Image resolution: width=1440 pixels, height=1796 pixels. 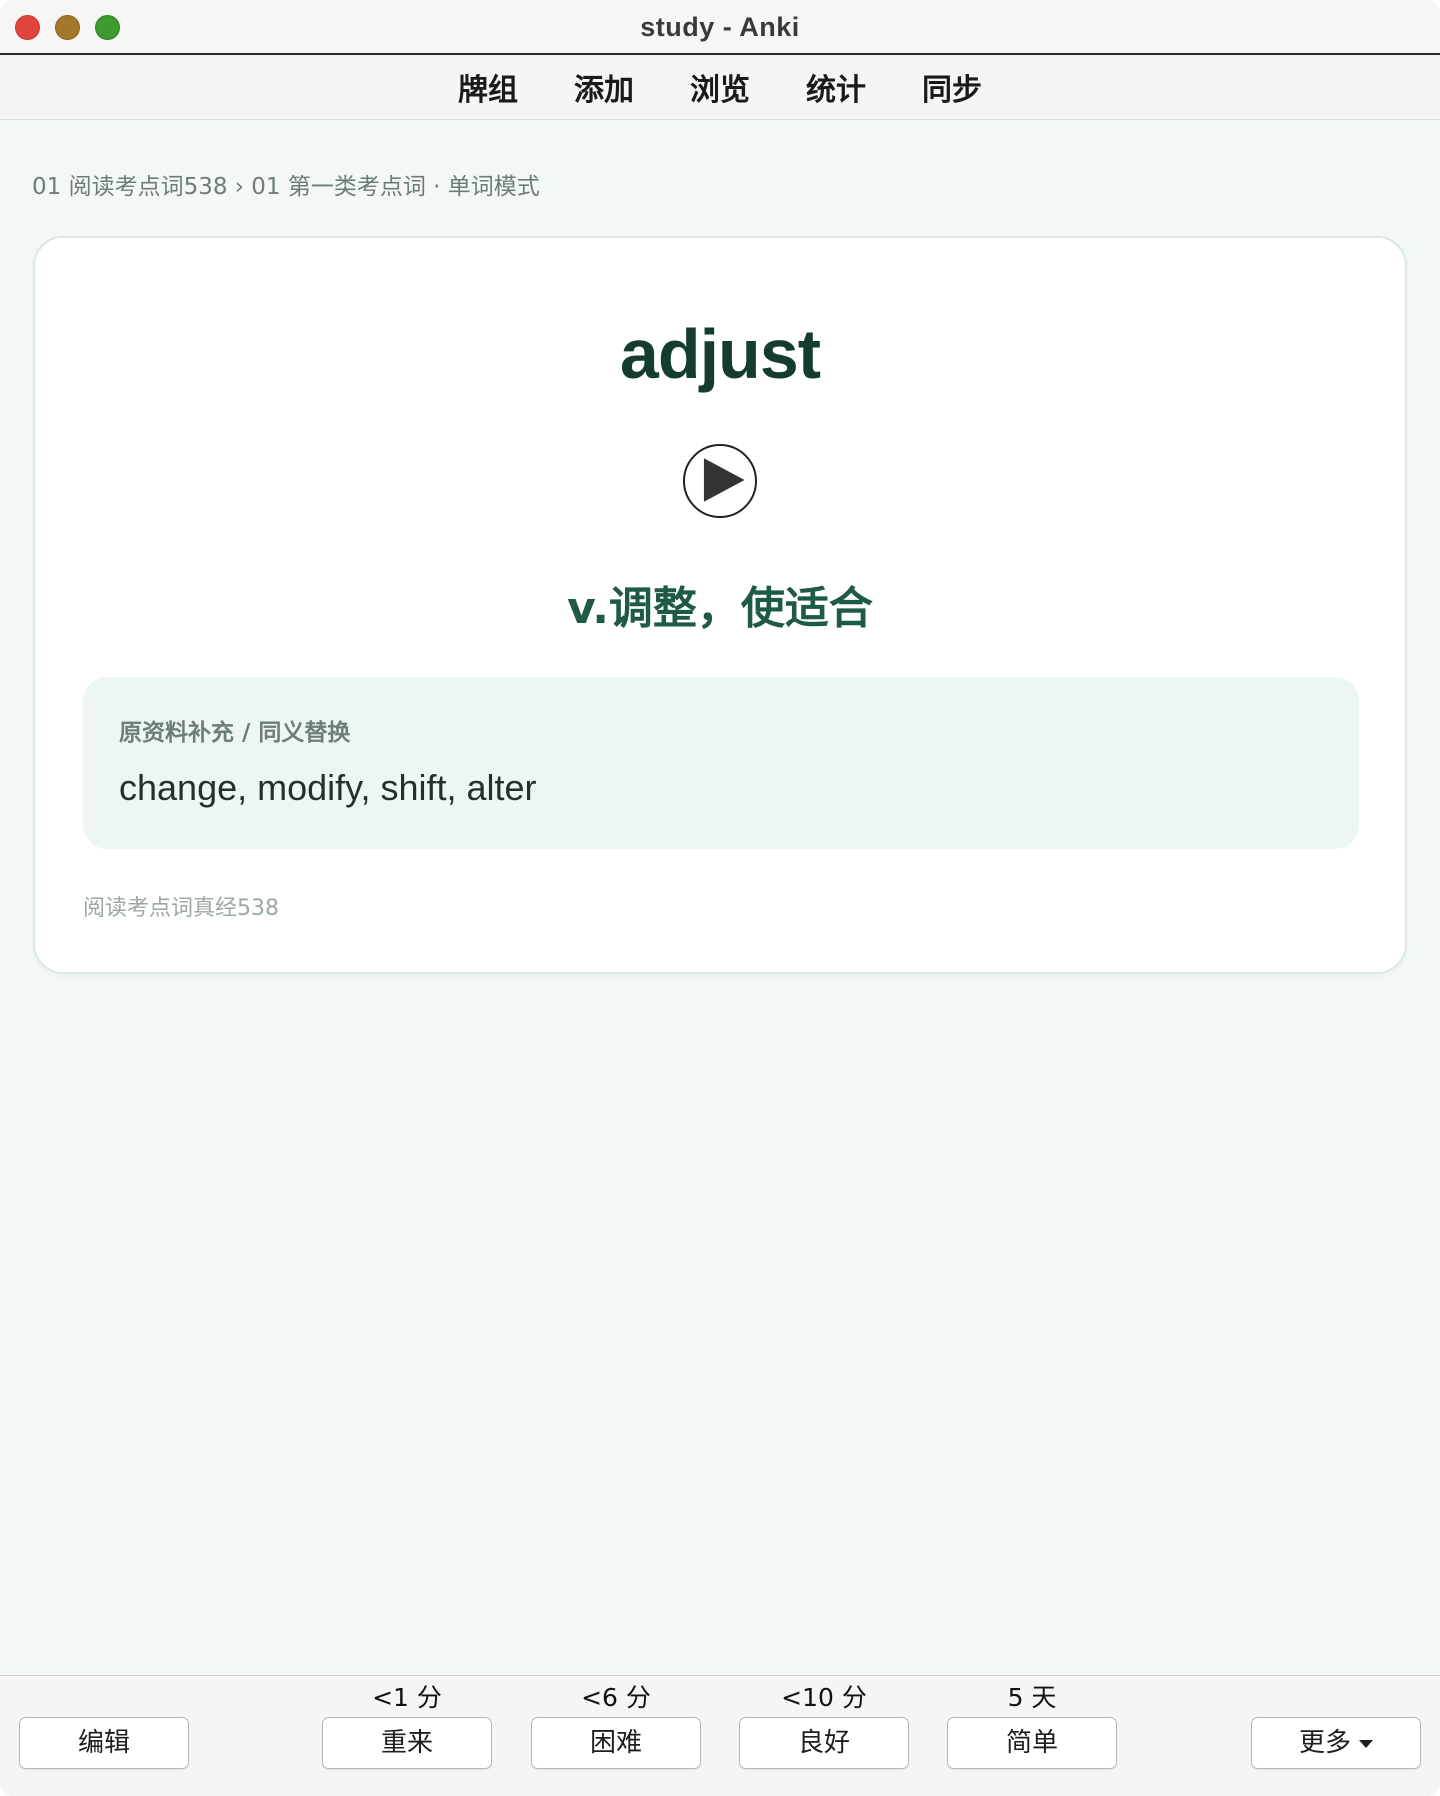 I want to click on easy-button: 简单, so click(x=1032, y=1743).